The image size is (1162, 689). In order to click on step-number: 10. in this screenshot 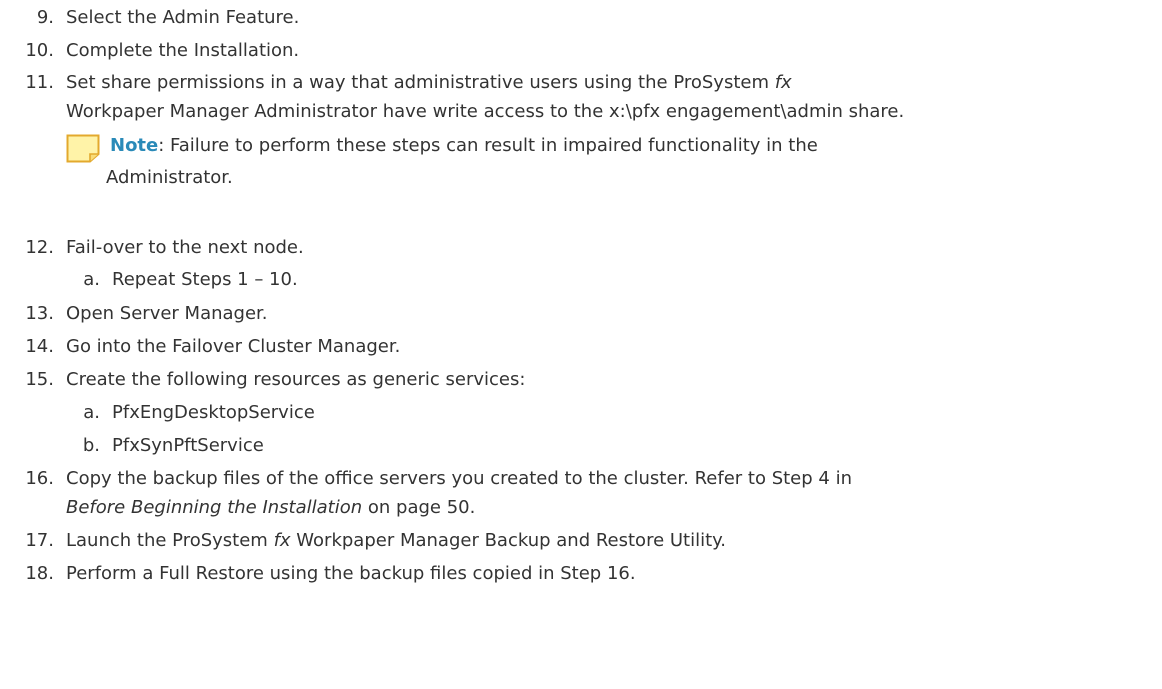, I will do `click(39, 50)`.